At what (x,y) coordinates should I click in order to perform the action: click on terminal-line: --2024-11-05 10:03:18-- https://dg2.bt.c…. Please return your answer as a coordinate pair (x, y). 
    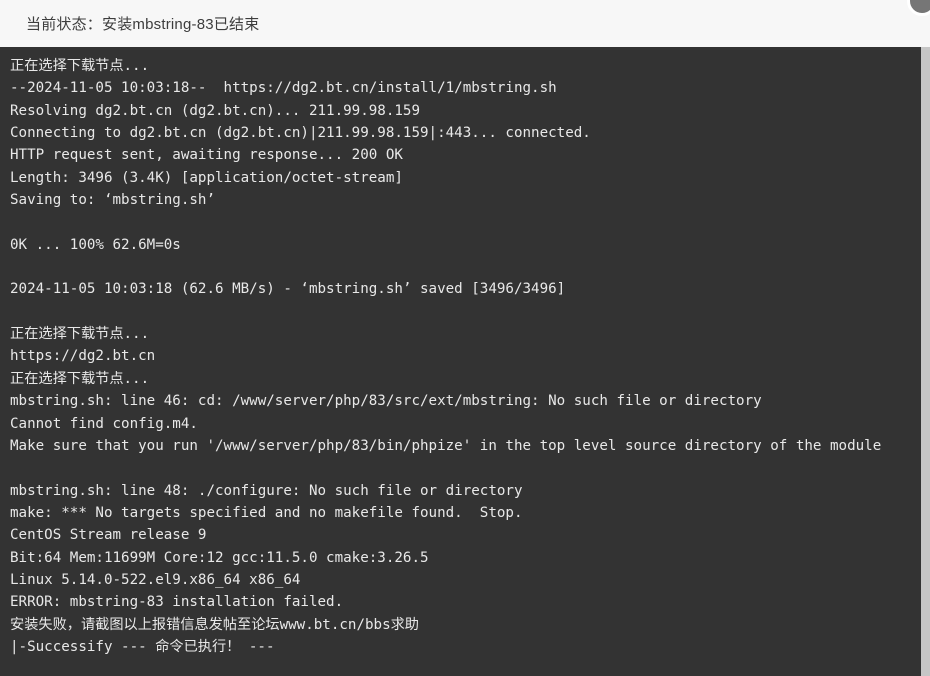
    Looking at the image, I should click on (283, 88).